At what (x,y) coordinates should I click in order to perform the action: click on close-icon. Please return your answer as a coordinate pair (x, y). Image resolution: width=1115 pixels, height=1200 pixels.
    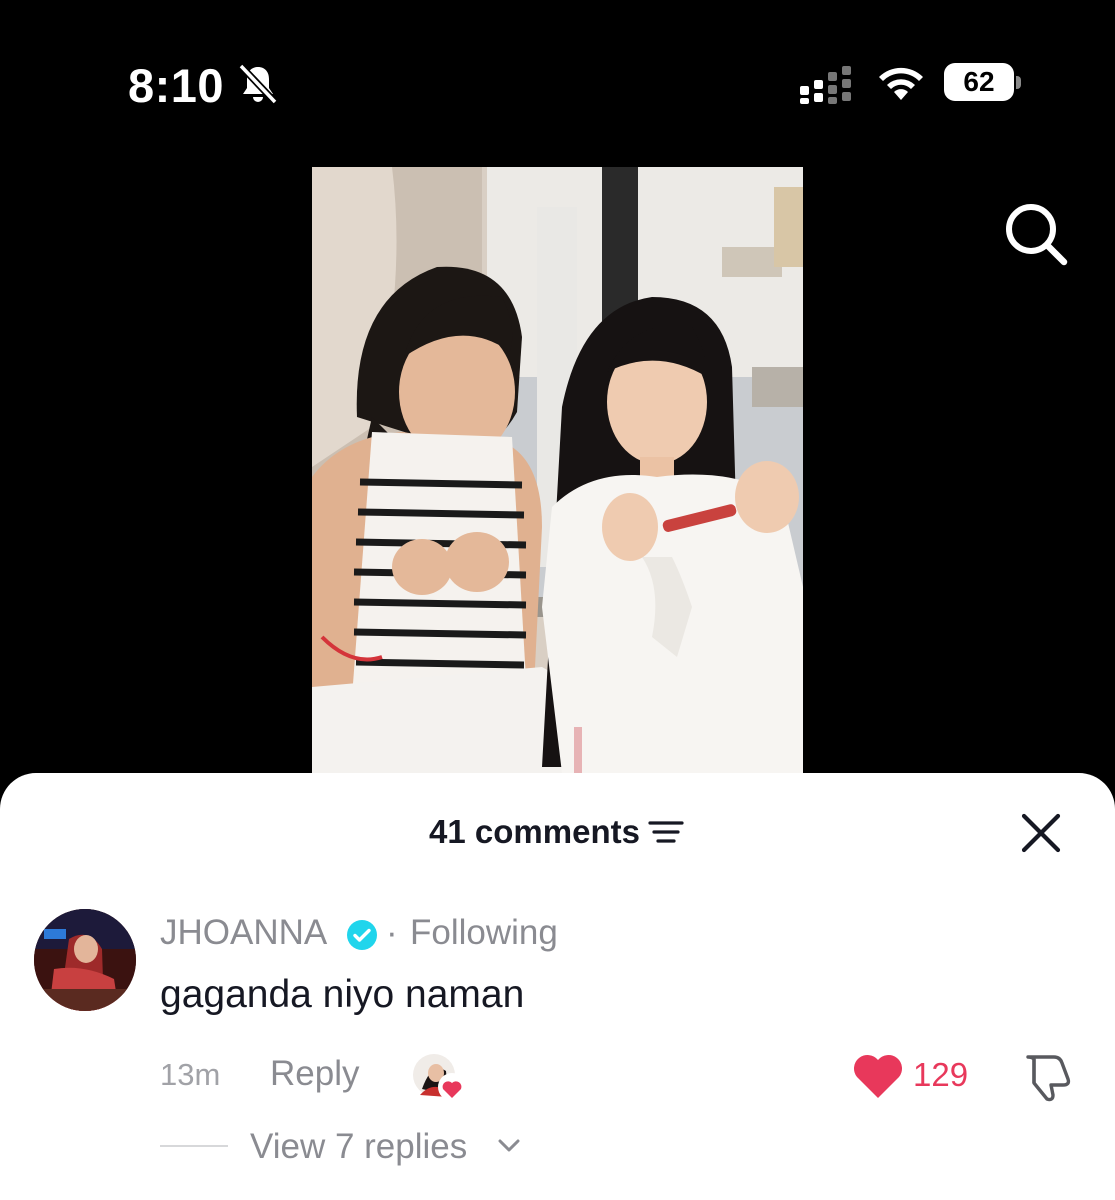
    Looking at the image, I should click on (1041, 833).